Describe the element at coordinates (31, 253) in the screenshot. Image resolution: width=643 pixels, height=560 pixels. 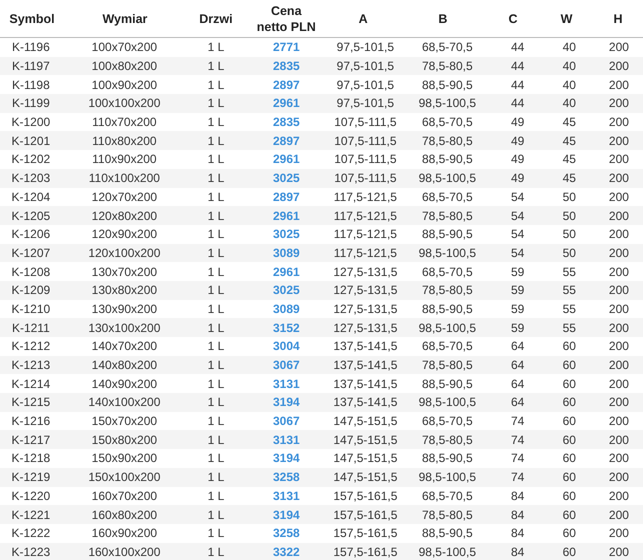
I see `symbol-cell: K-1207` at that location.